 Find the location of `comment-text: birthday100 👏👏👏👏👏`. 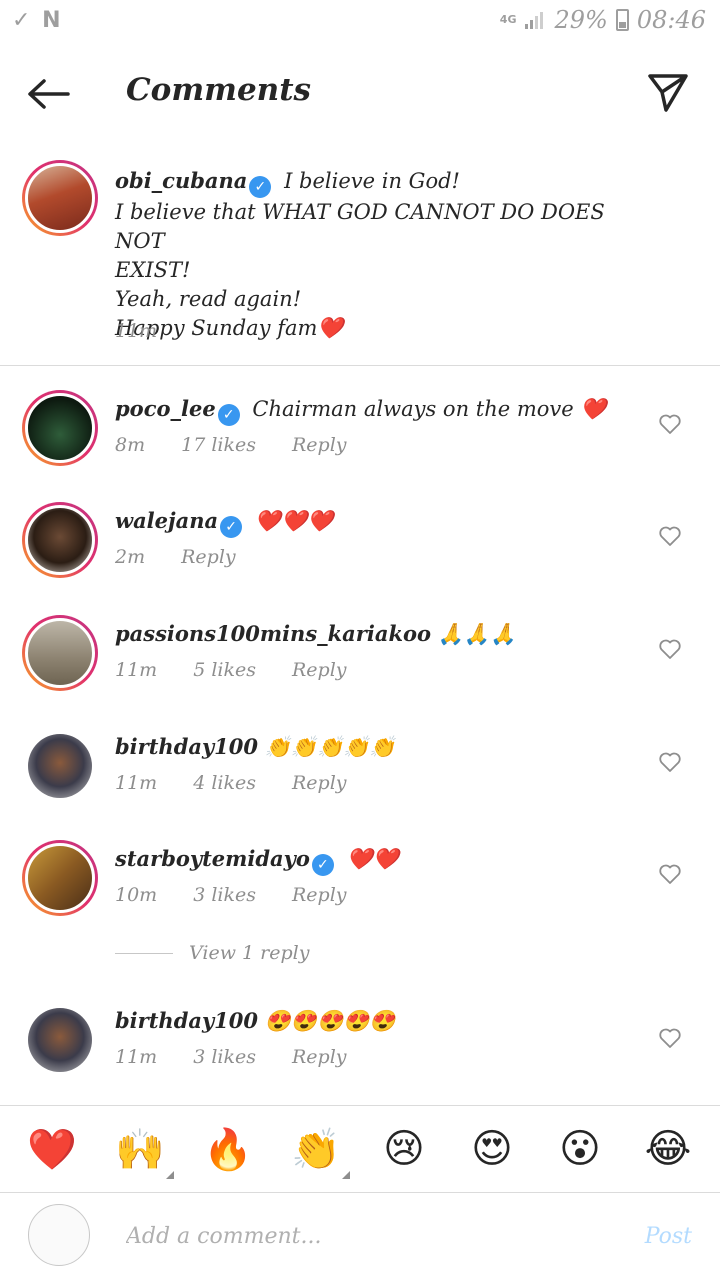

comment-text: birthday100 👏👏👏👏👏 is located at coordinates (372, 747).